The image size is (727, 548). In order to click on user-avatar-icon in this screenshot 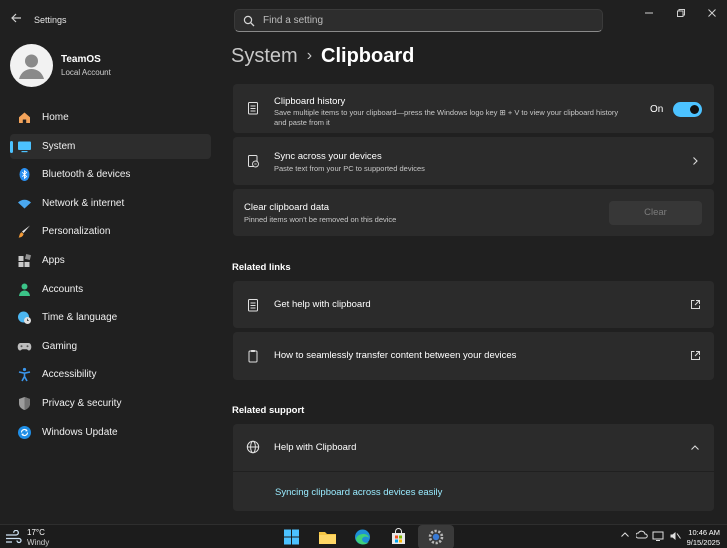, I will do `click(31, 66)`.